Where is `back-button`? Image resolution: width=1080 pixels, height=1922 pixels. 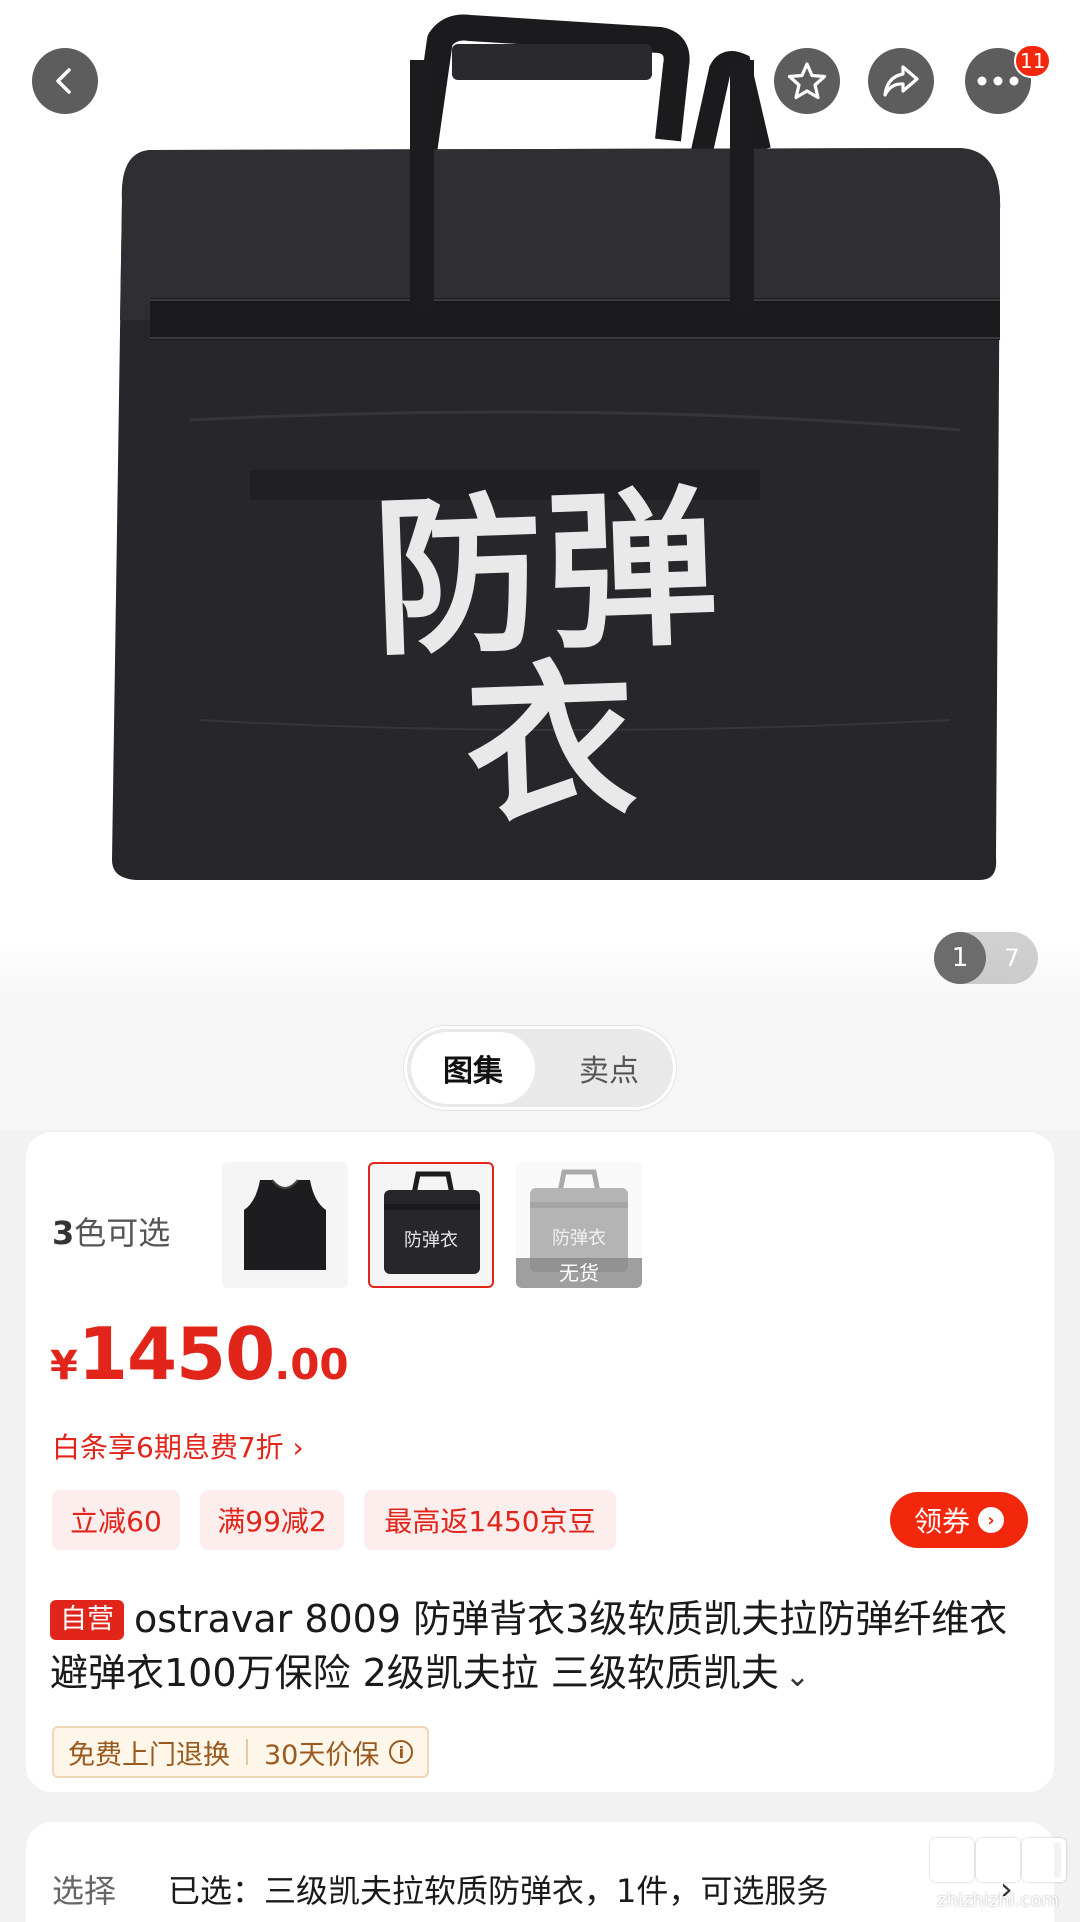 back-button is located at coordinates (65, 81).